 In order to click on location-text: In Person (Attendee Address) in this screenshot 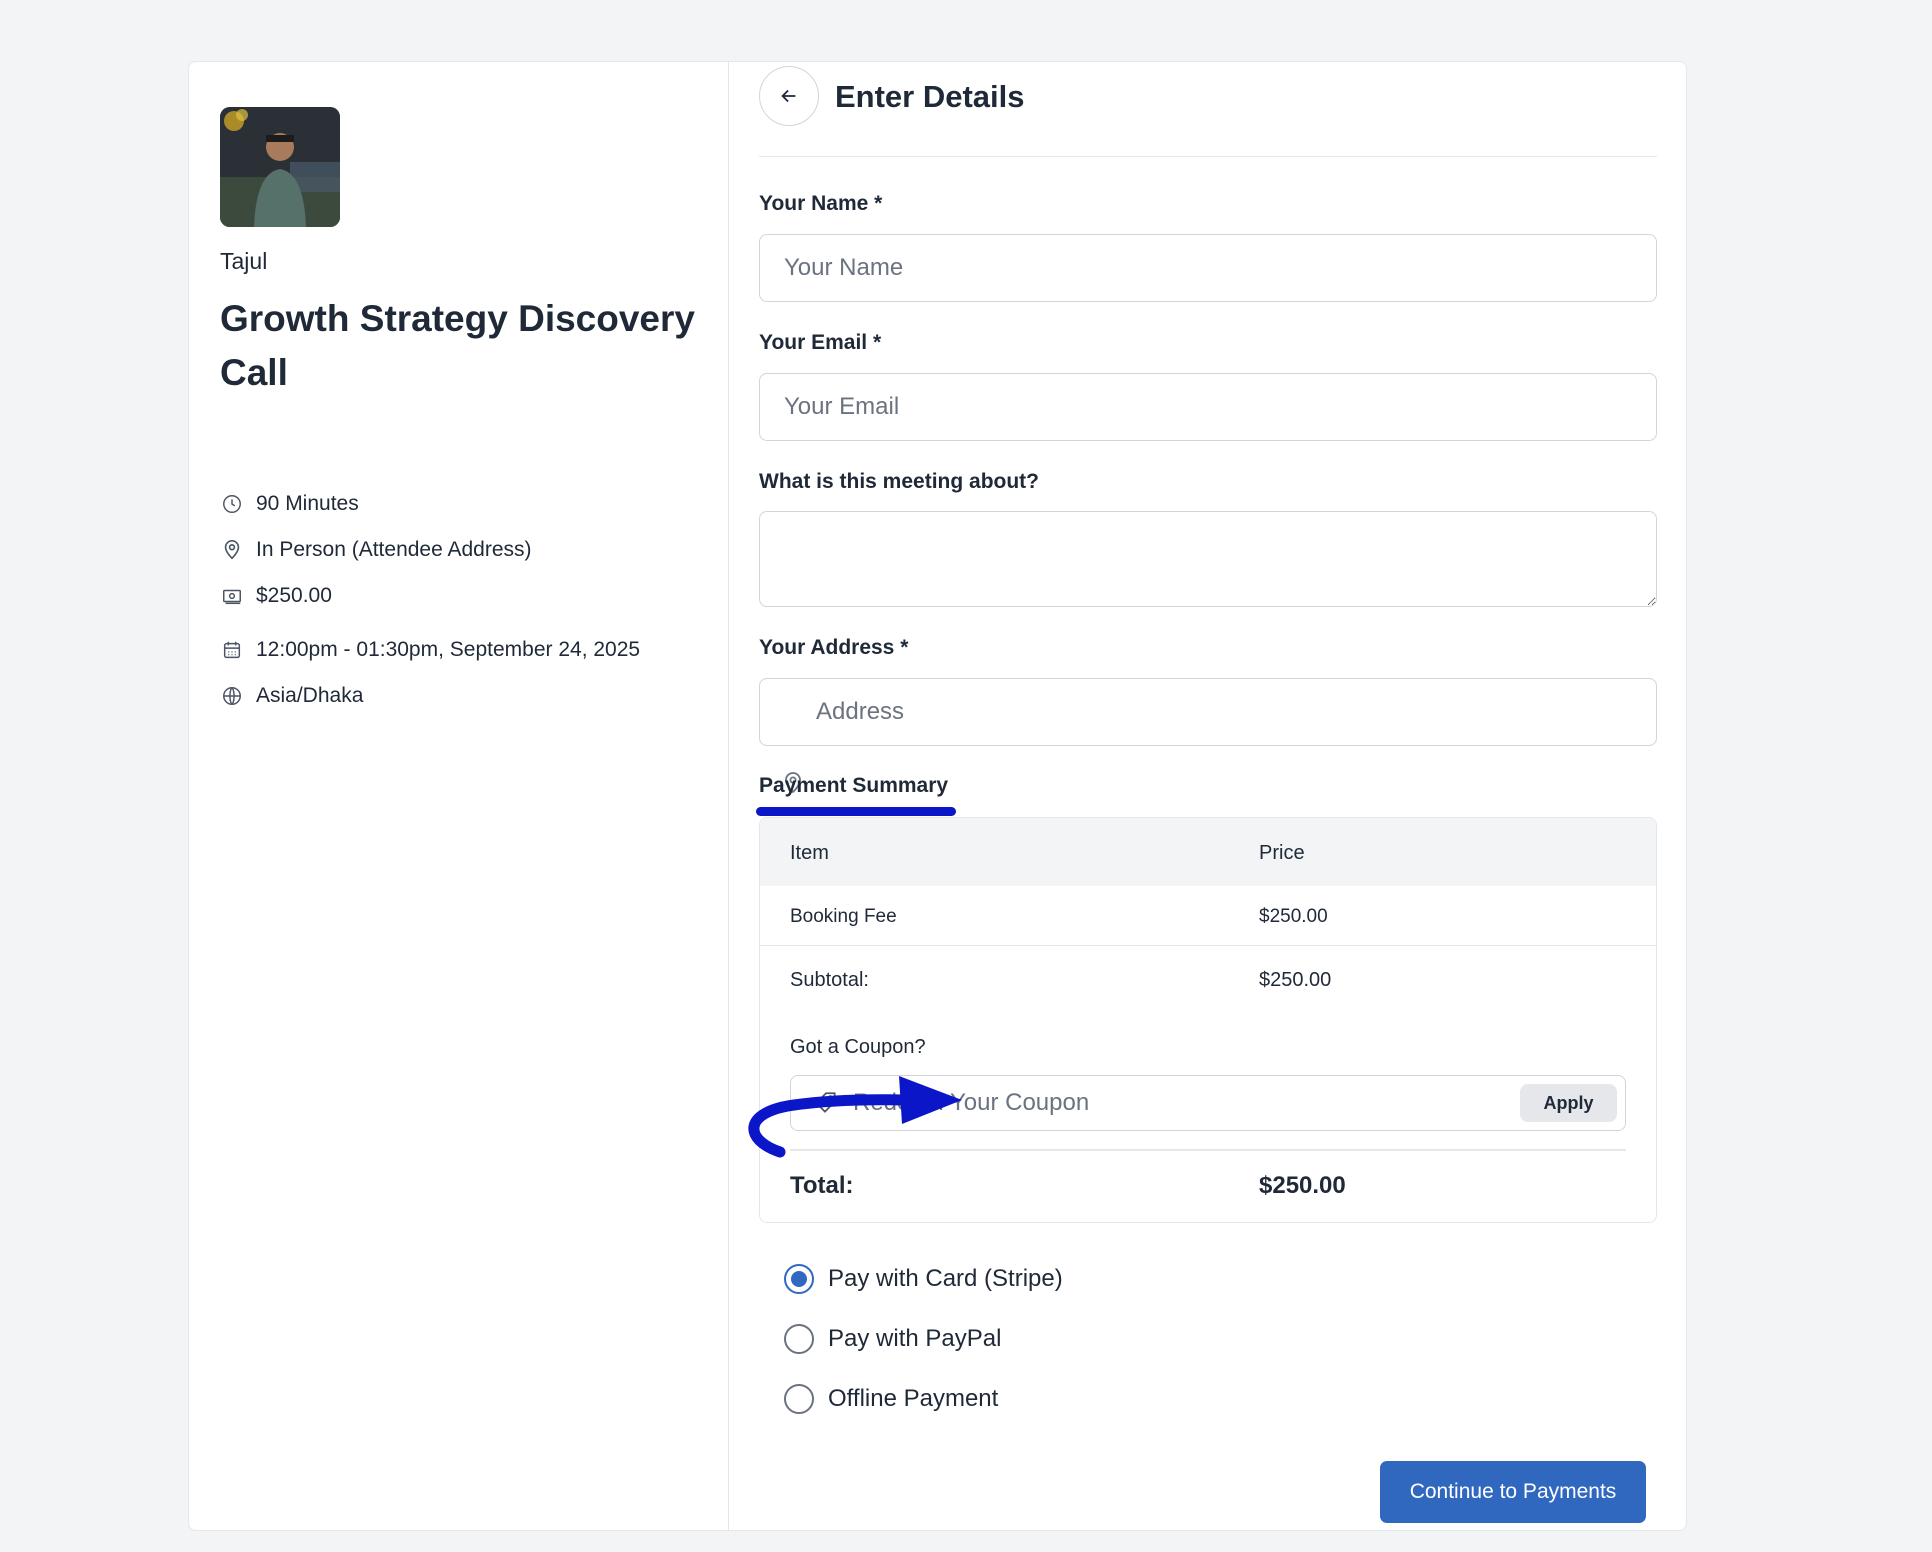, I will do `click(394, 549)`.